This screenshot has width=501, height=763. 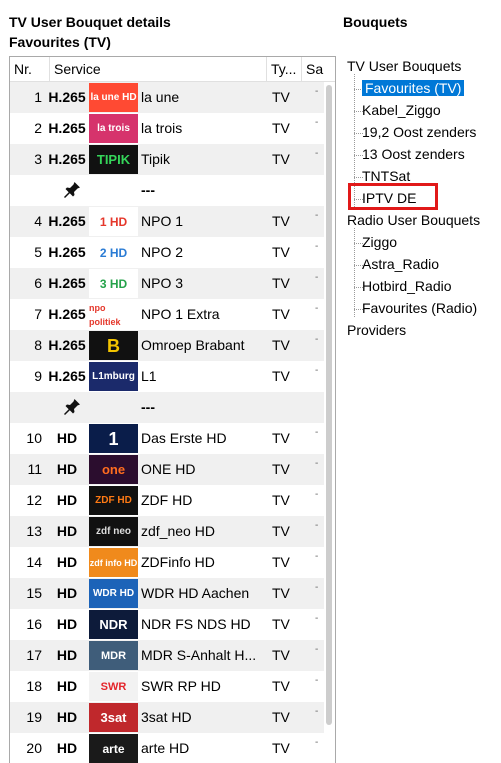 I want to click on service-row: 5 H.265 2 HD NPO 2 TV -, so click(x=167, y=252).